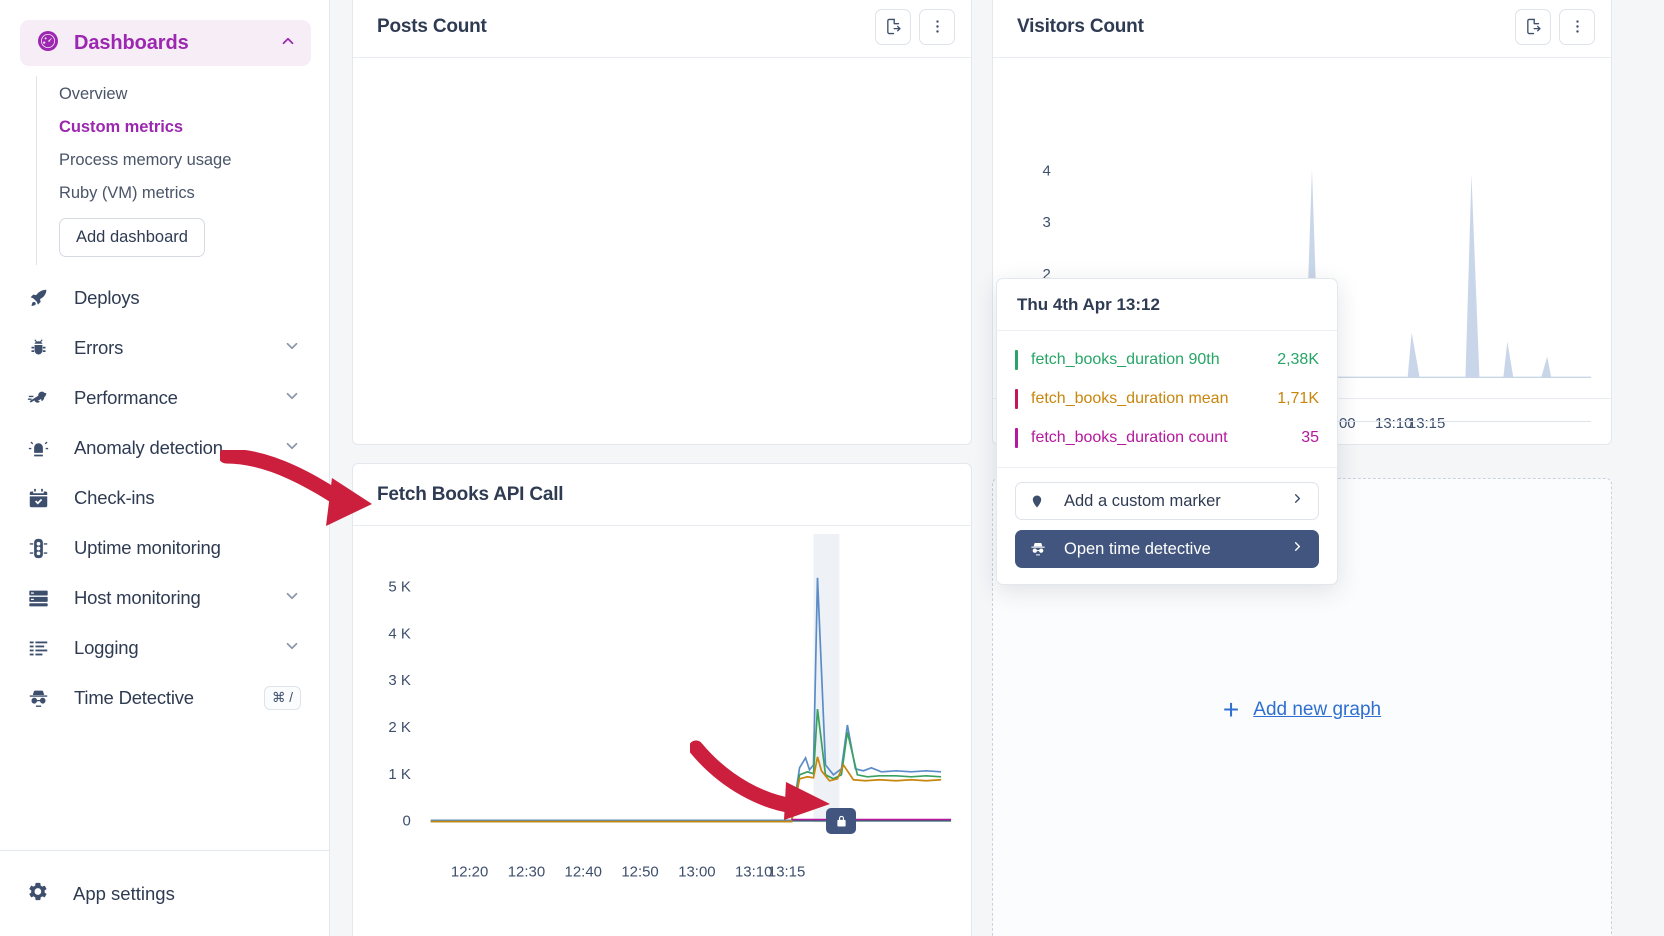  I want to click on tooltip-row: fetch_books_duration 90th 2,38K, so click(1167, 359).